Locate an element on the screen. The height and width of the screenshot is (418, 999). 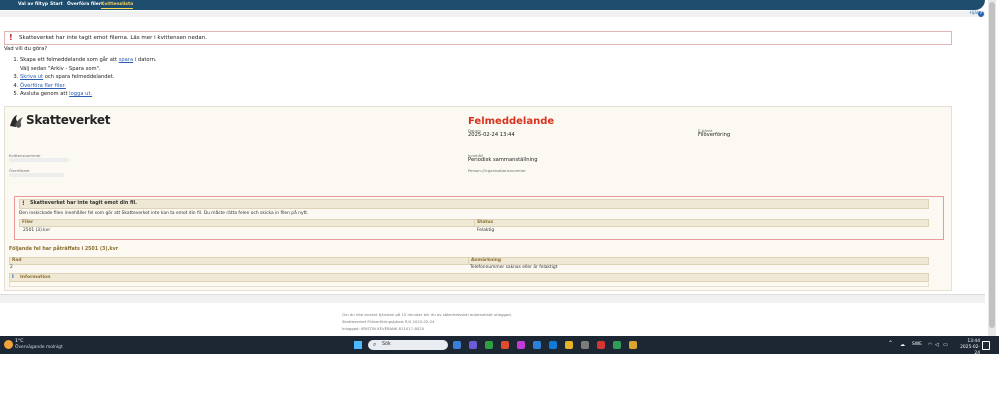
error-row-anmarkning: Telefonnummer saknas eller är felaktigt is located at coordinates (514, 267).